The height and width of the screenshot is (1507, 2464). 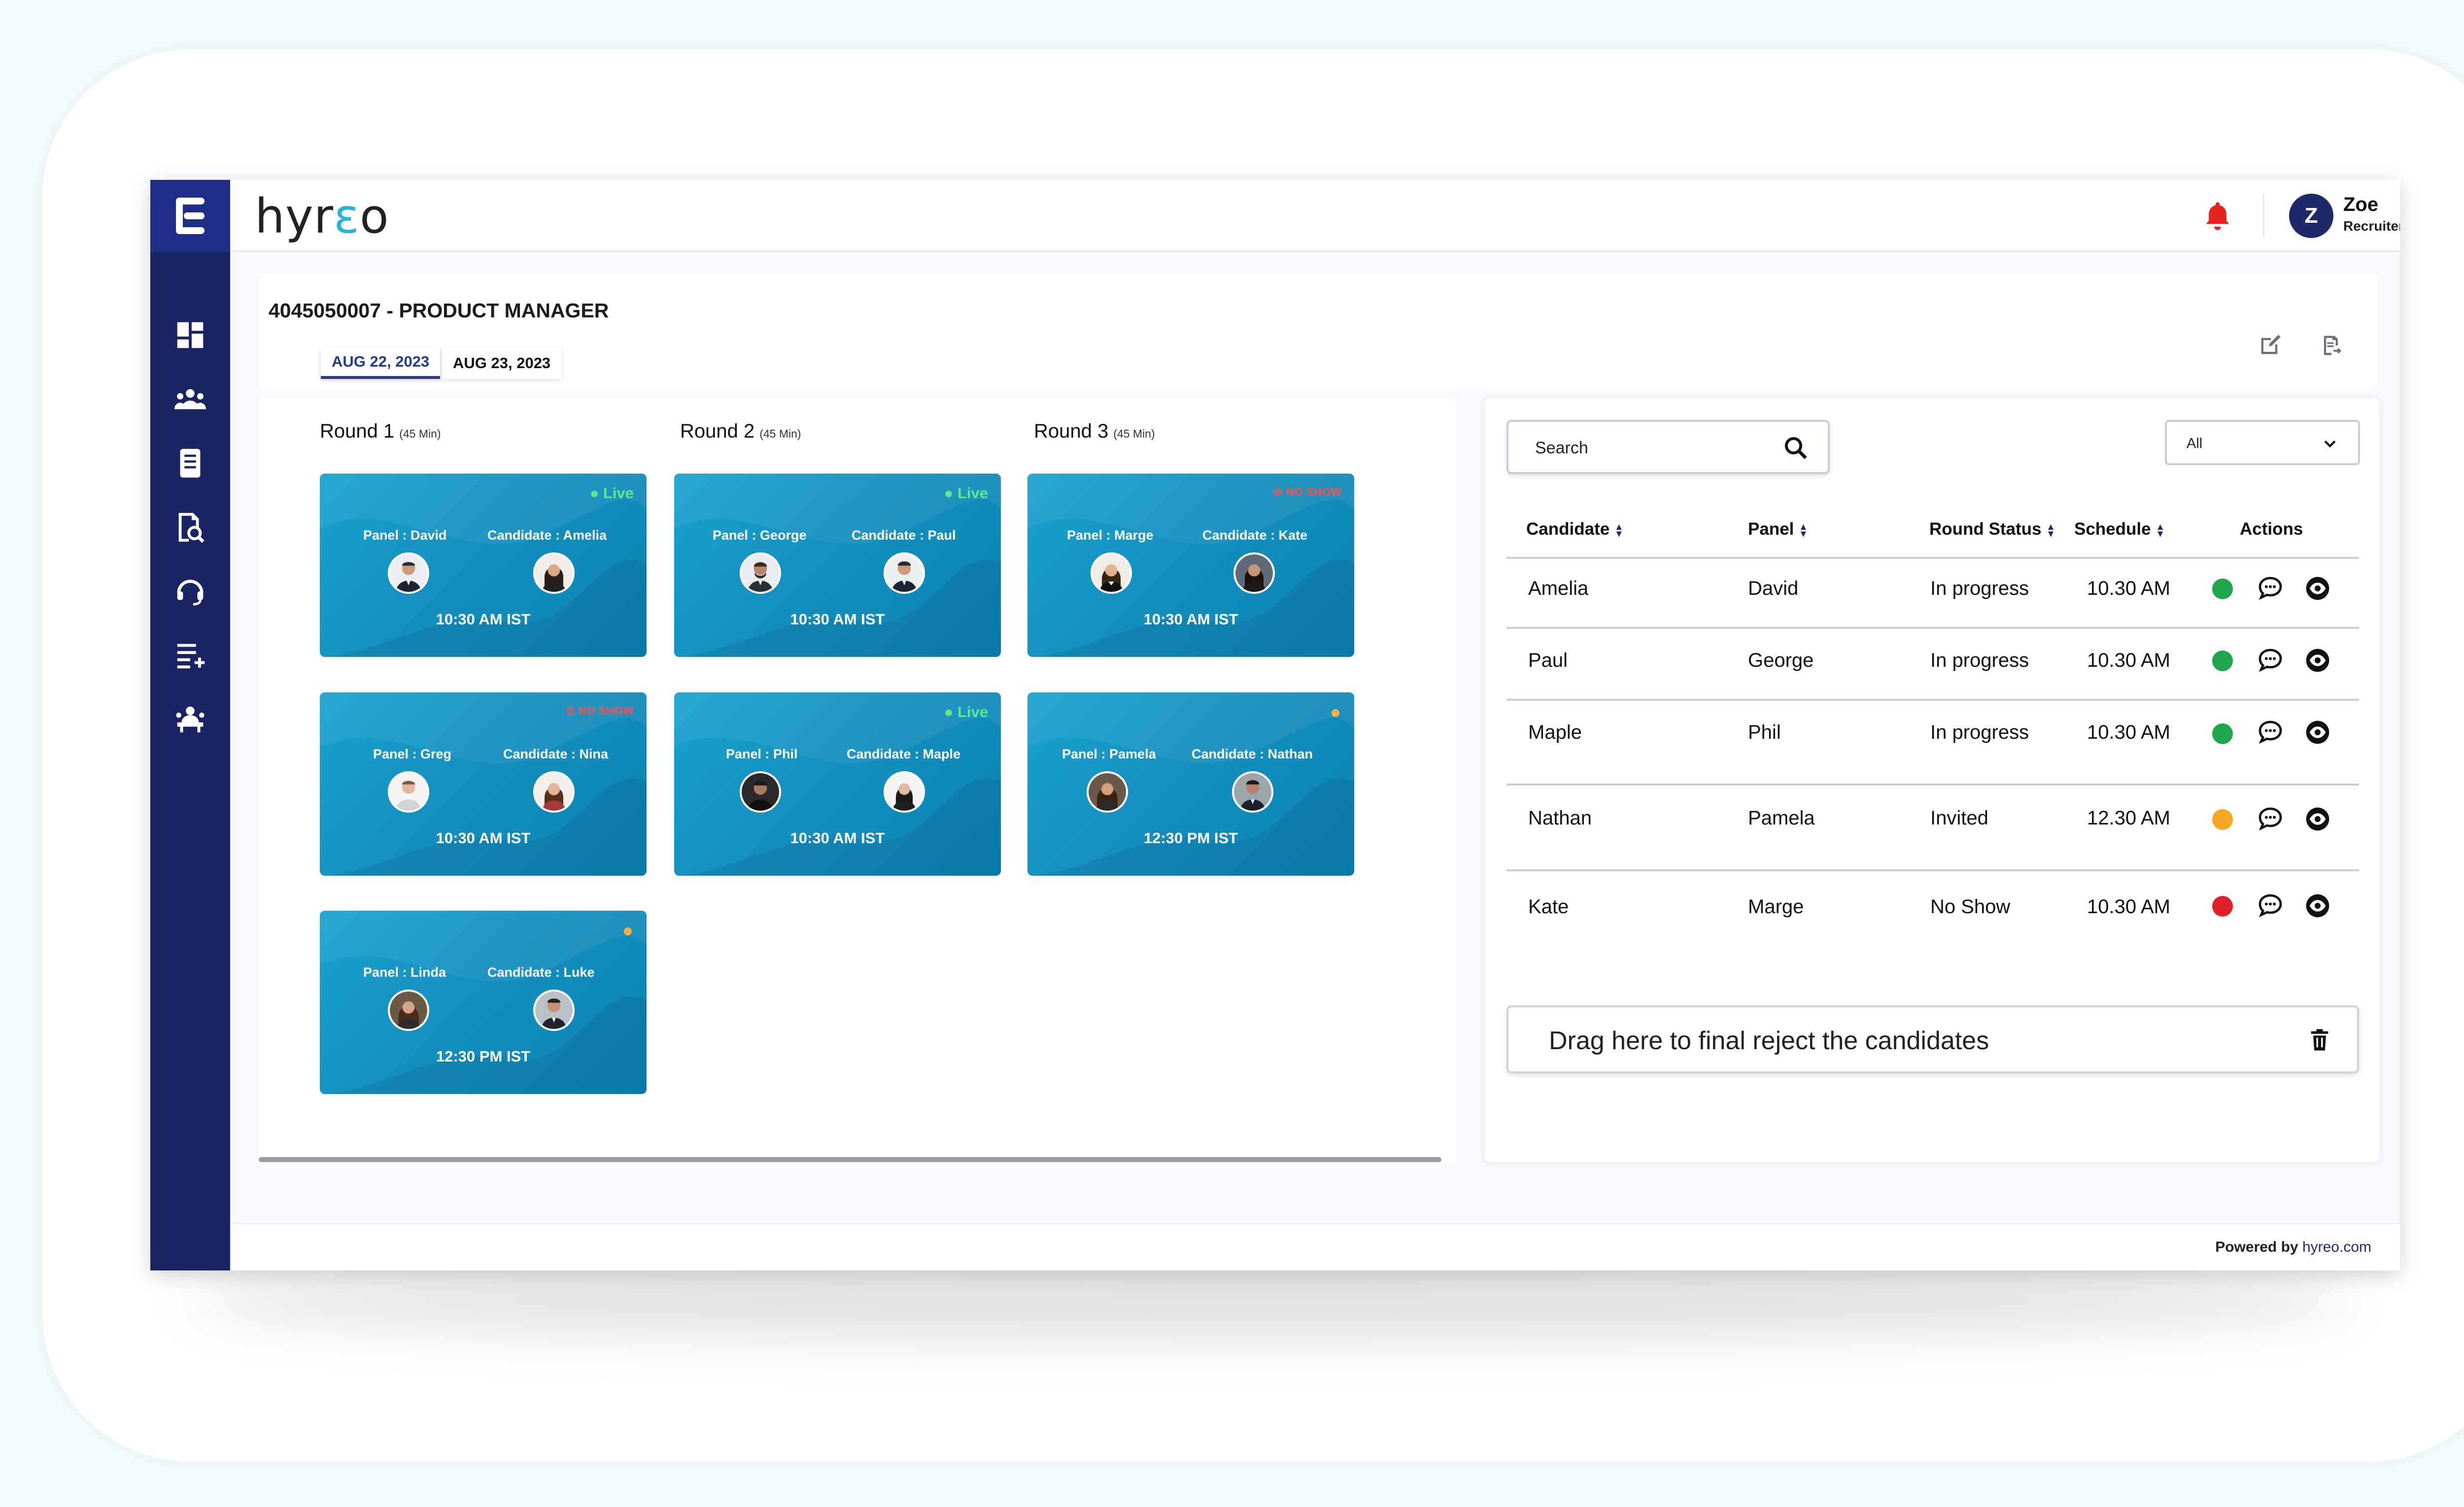 I want to click on export-icon, so click(x=2331, y=345).